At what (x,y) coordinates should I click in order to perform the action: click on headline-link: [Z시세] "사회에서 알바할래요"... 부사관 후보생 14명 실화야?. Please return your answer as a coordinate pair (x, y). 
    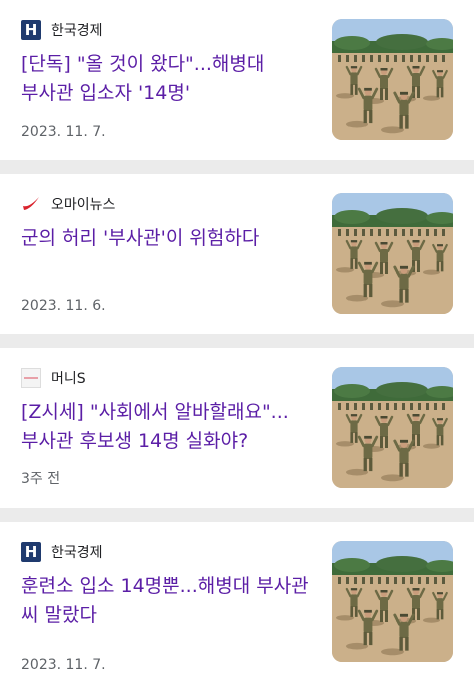
    Looking at the image, I should click on (167, 427).